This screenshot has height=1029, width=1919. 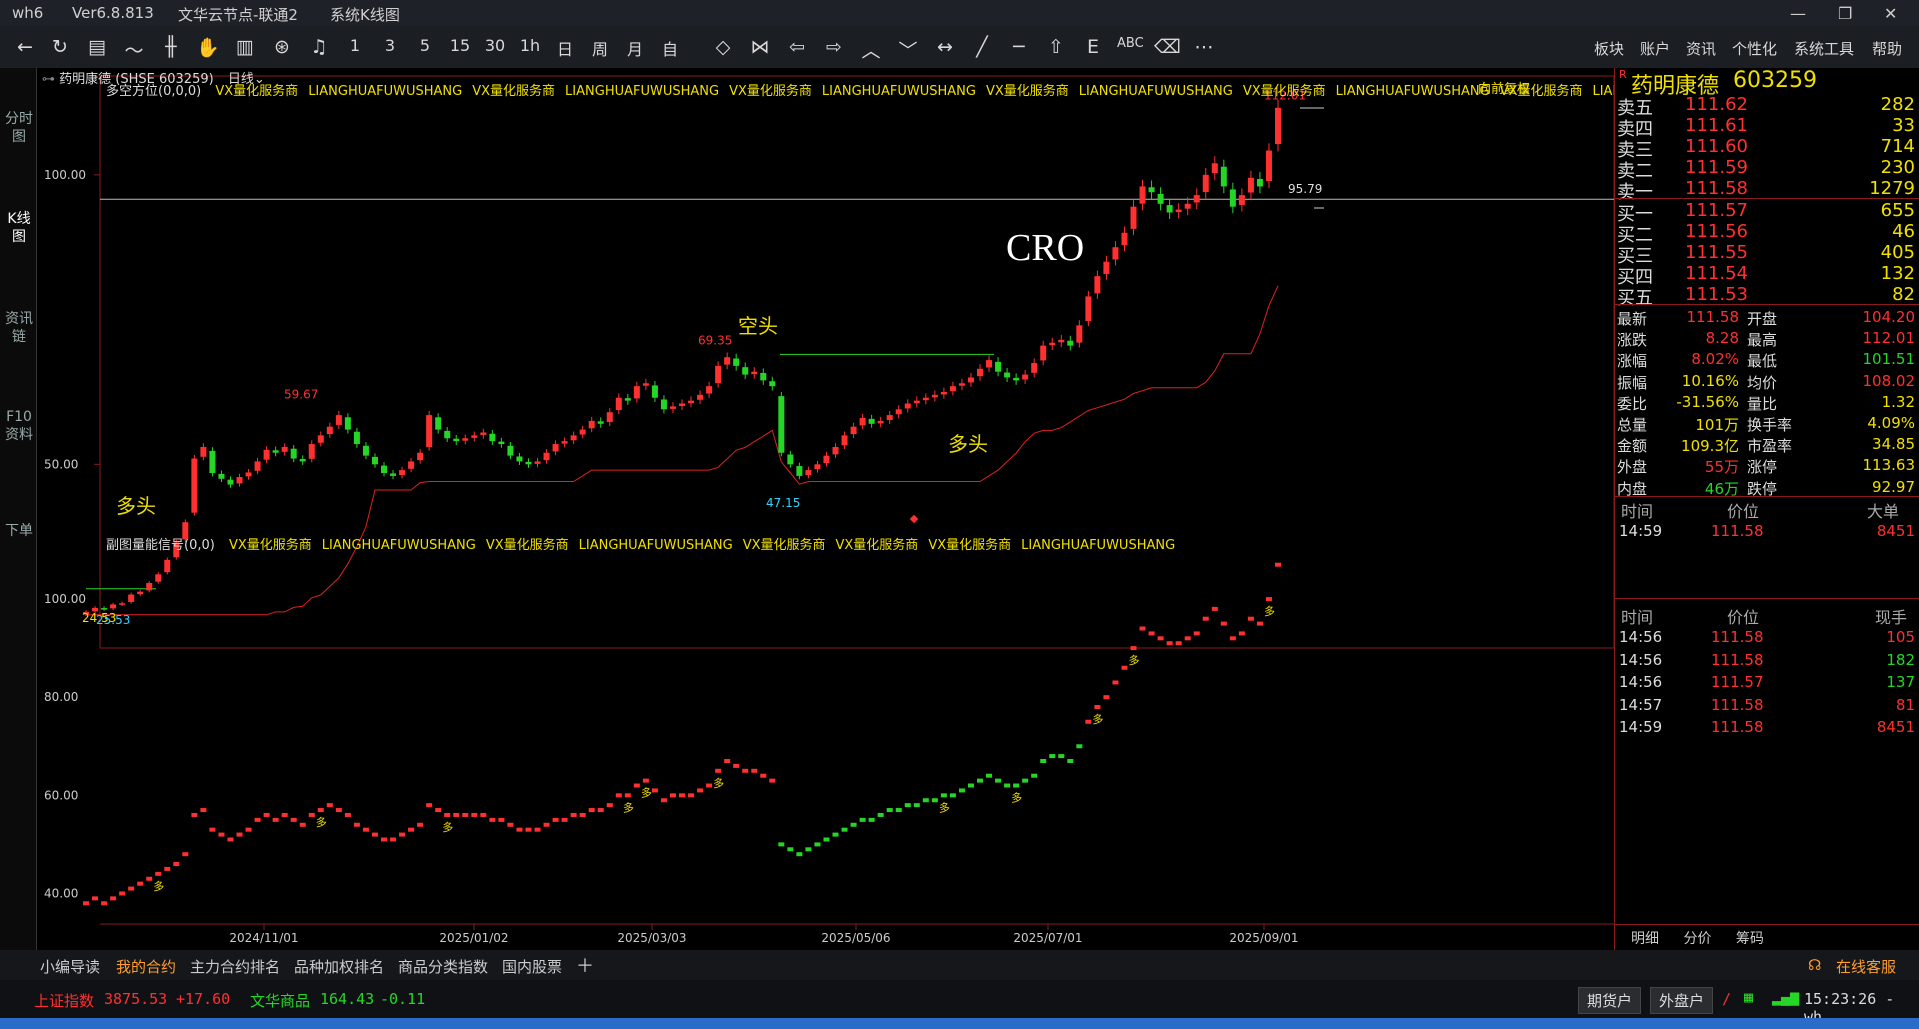 I want to click on zoom-in-icon: ⋈, so click(x=760, y=47).